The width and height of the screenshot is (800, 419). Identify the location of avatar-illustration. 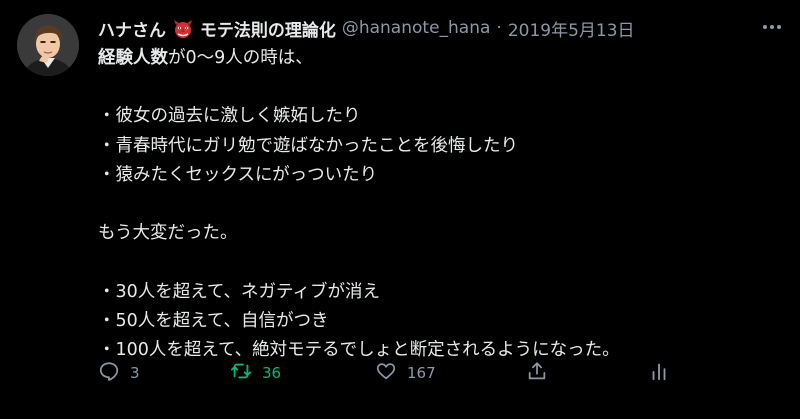
(48, 45).